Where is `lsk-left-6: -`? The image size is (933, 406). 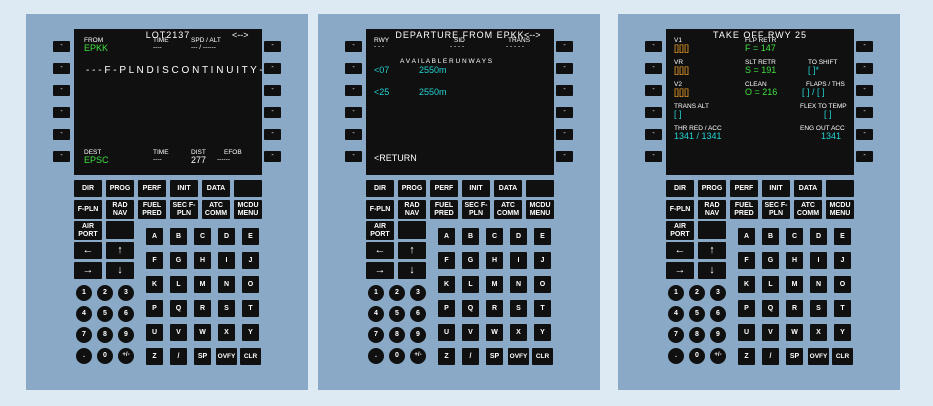 lsk-left-6: - is located at coordinates (353, 156).